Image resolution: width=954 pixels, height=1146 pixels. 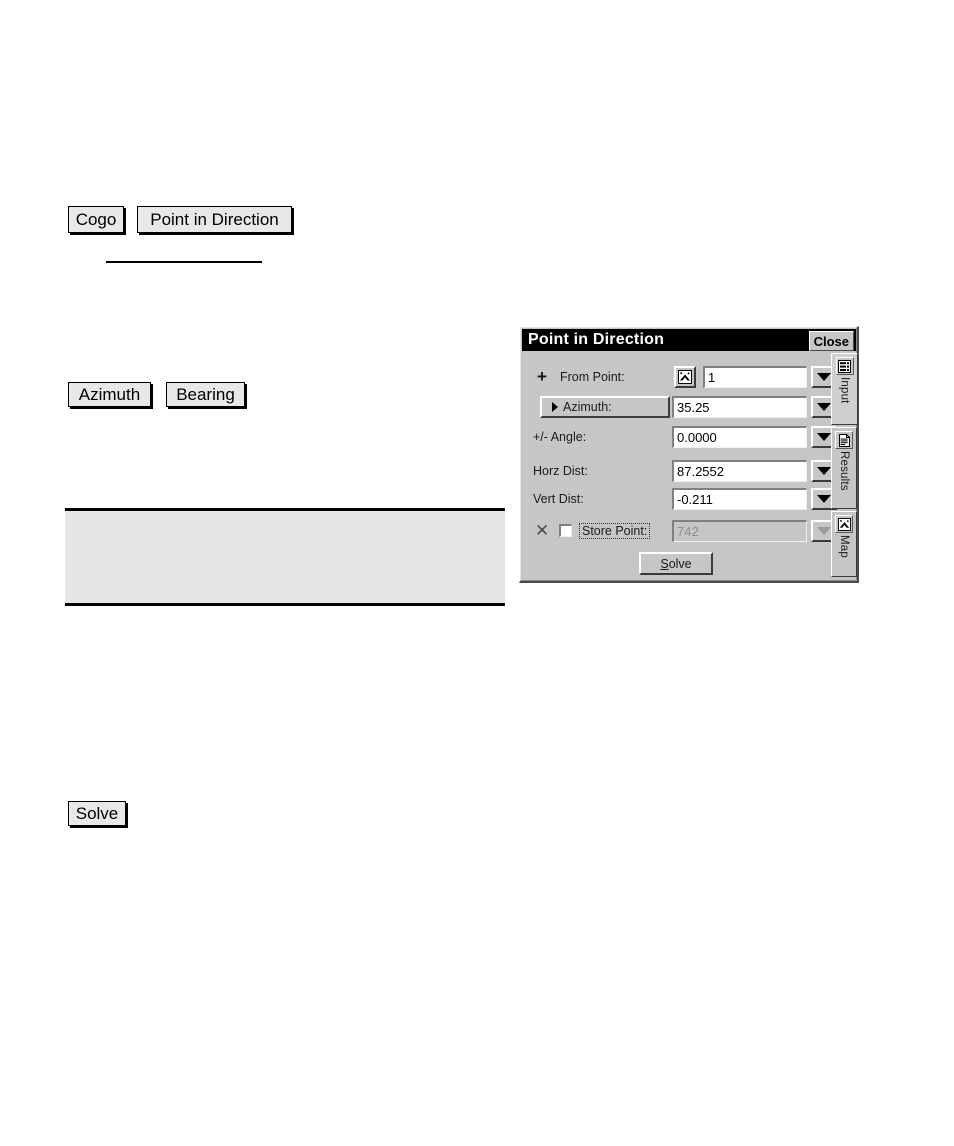 What do you see at coordinates (739, 531) in the screenshot?
I see `store-point-input: 742` at bounding box center [739, 531].